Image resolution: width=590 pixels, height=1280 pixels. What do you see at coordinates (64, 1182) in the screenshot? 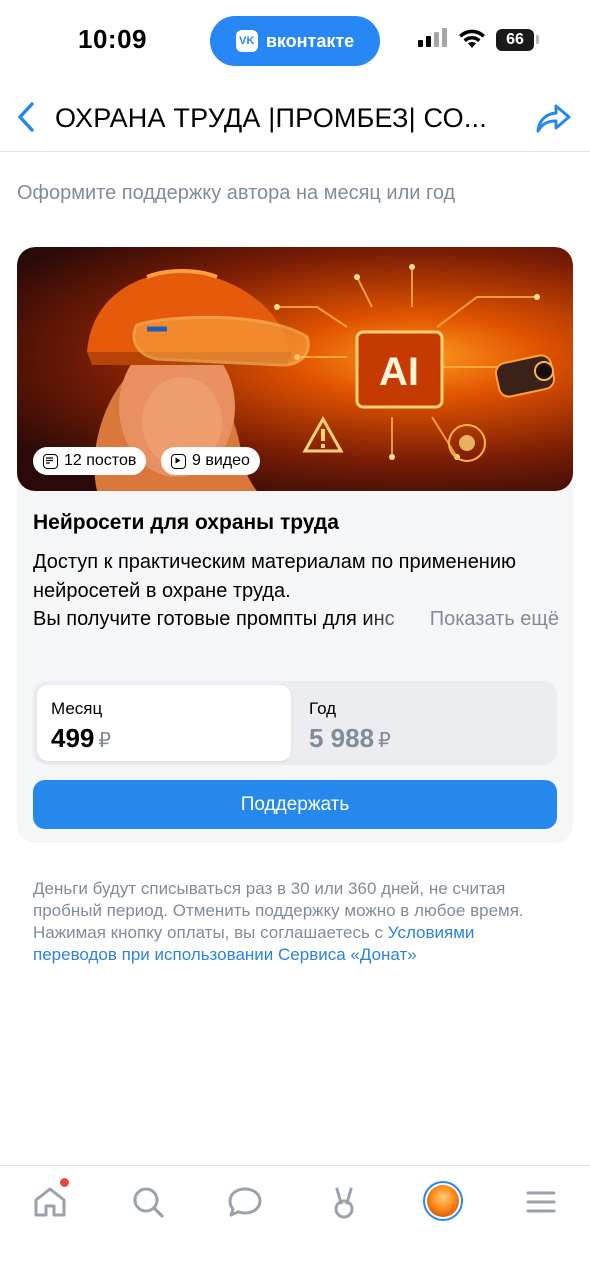
I see `notification-dot` at bounding box center [64, 1182].